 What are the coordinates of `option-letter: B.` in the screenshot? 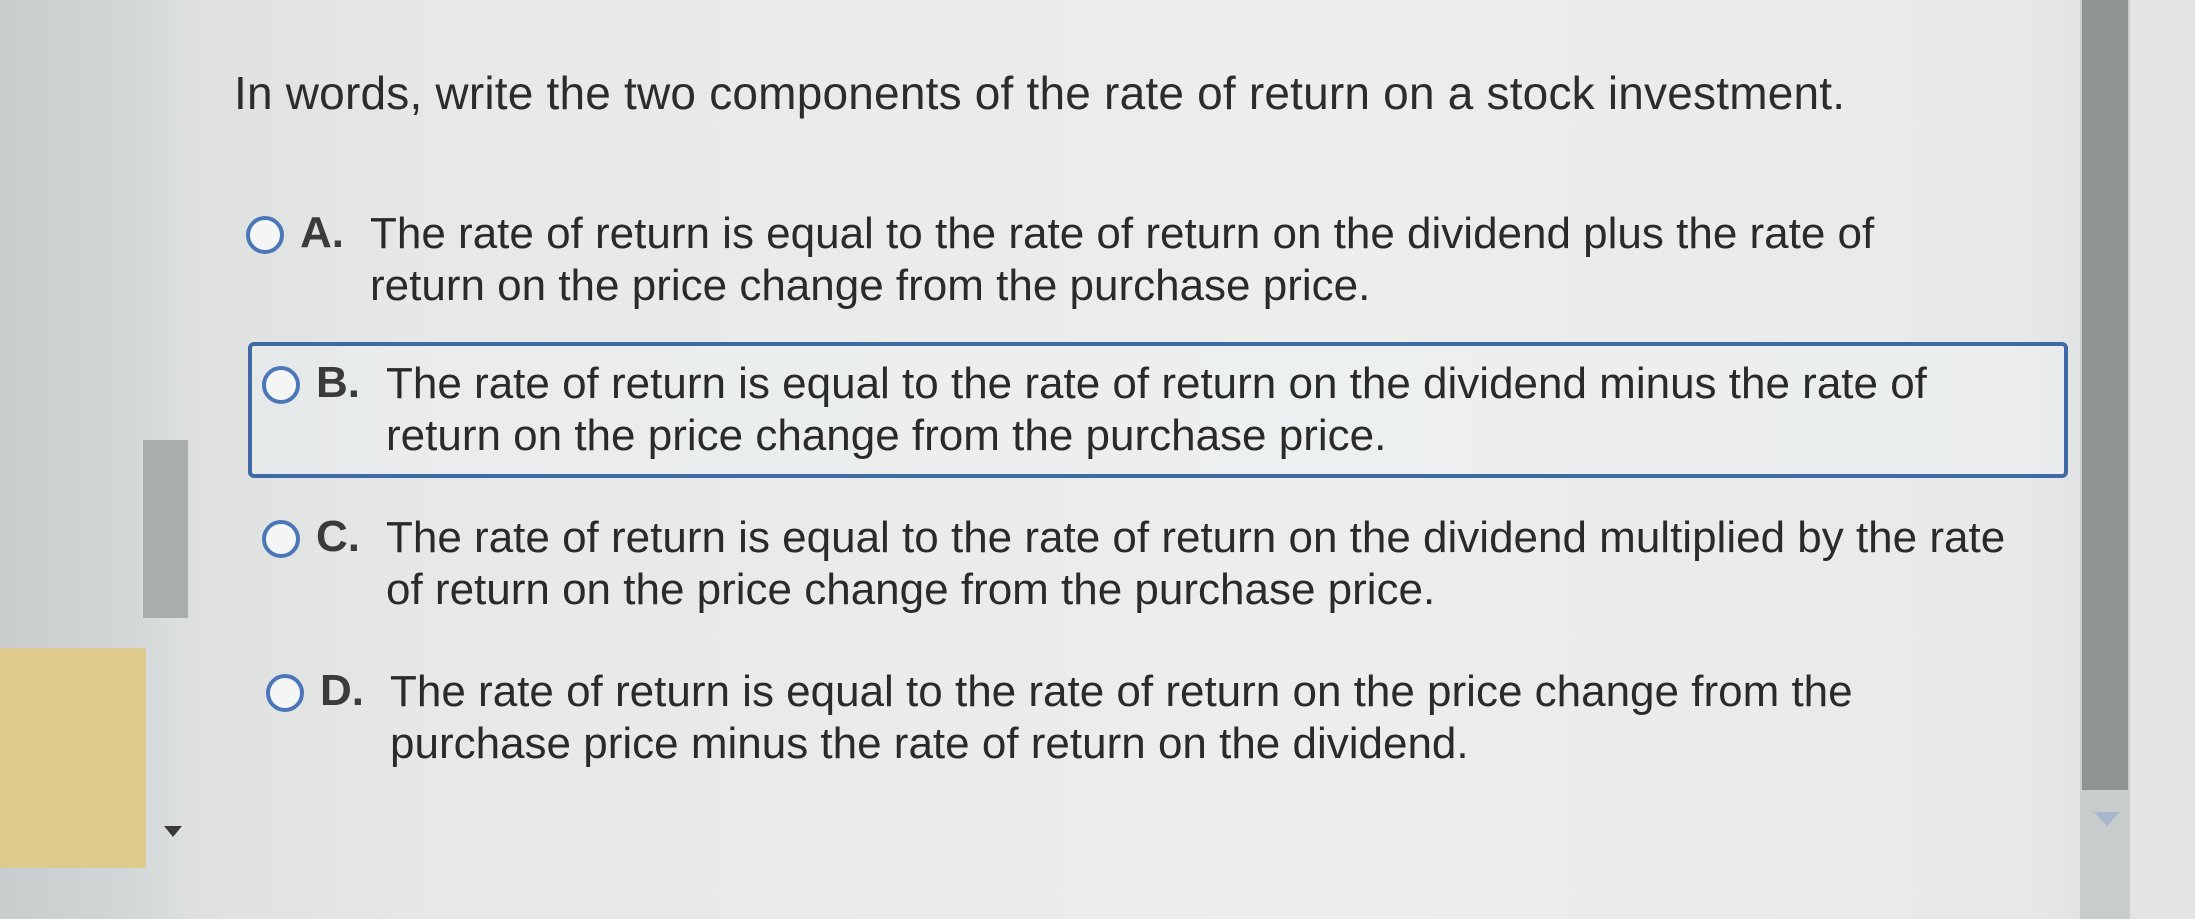 It's located at (338, 382).